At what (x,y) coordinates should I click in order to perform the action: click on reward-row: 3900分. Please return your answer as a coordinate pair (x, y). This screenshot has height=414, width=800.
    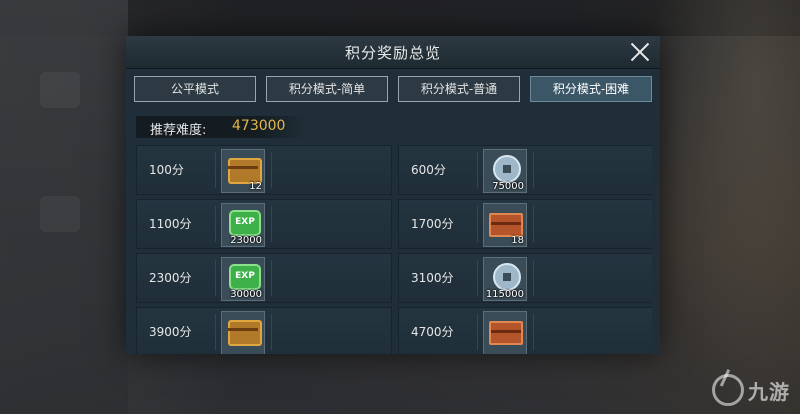
    Looking at the image, I should click on (264, 330).